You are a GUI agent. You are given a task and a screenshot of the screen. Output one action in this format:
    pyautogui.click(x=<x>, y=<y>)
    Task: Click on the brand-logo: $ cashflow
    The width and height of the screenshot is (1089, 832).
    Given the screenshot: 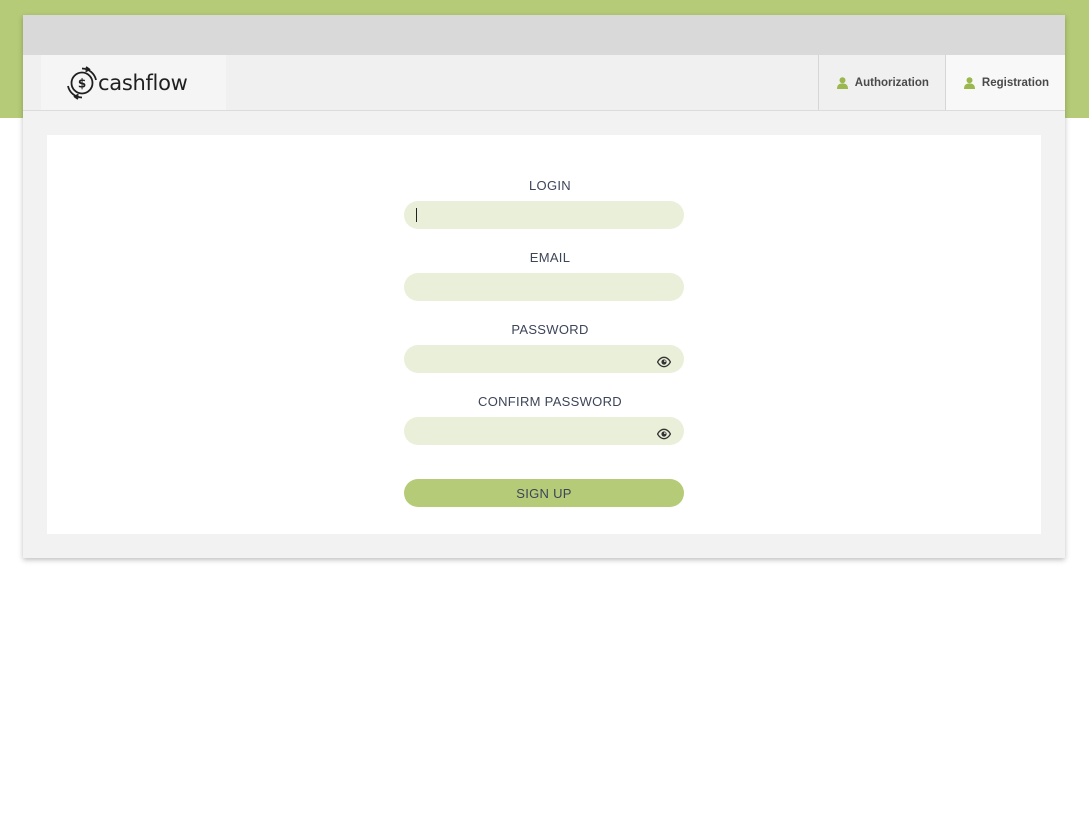 What is the action you would take?
    pyautogui.click(x=133, y=82)
    